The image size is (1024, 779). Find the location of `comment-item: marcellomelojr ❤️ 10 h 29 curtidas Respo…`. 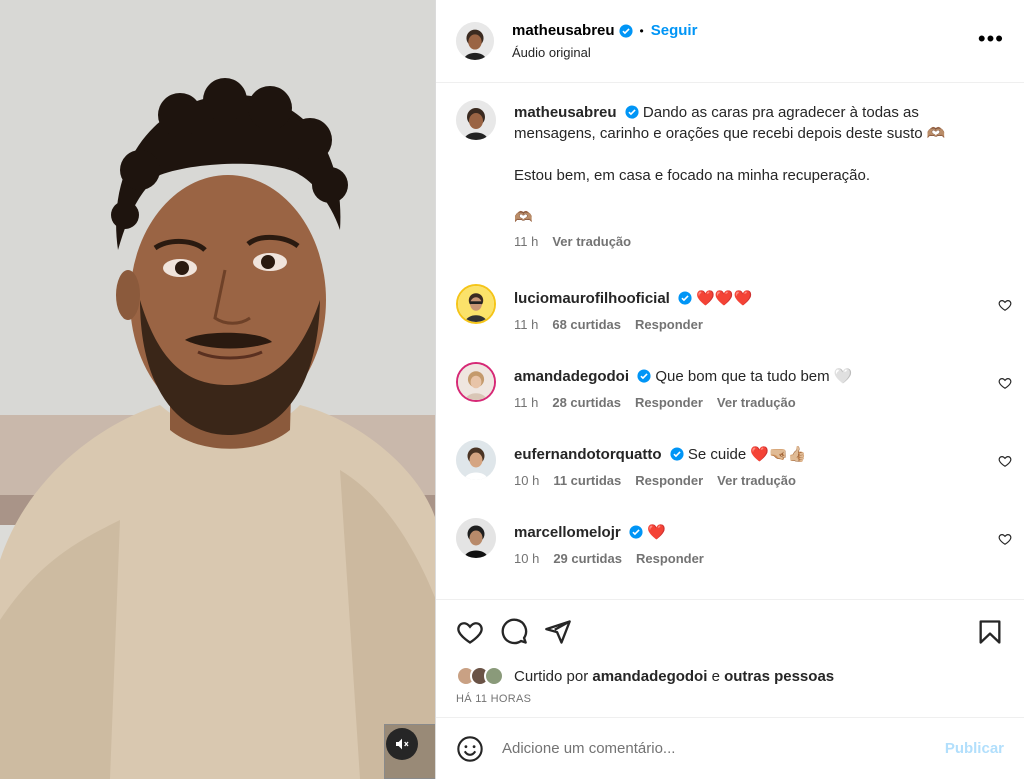

comment-item: marcellomelojr ❤️ 10 h 29 curtidas Respo… is located at coordinates (740, 557).